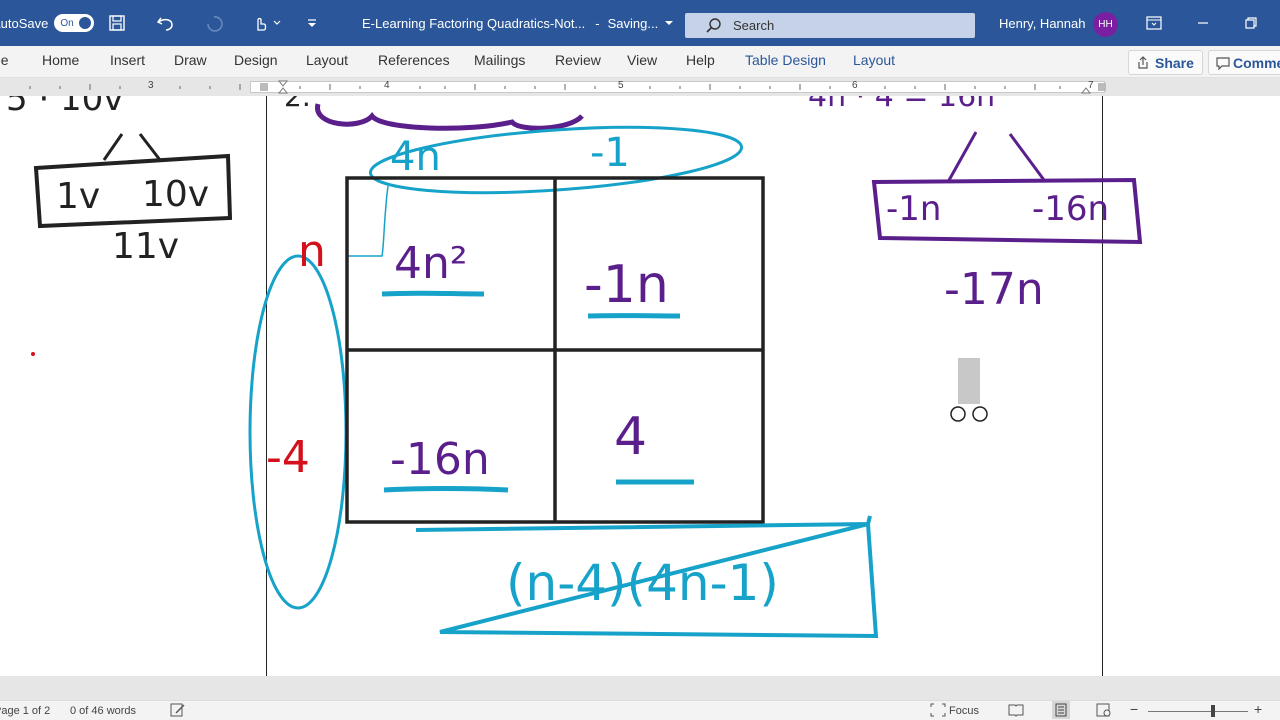  What do you see at coordinates (1203, 23) in the screenshot?
I see `minimize-icon` at bounding box center [1203, 23].